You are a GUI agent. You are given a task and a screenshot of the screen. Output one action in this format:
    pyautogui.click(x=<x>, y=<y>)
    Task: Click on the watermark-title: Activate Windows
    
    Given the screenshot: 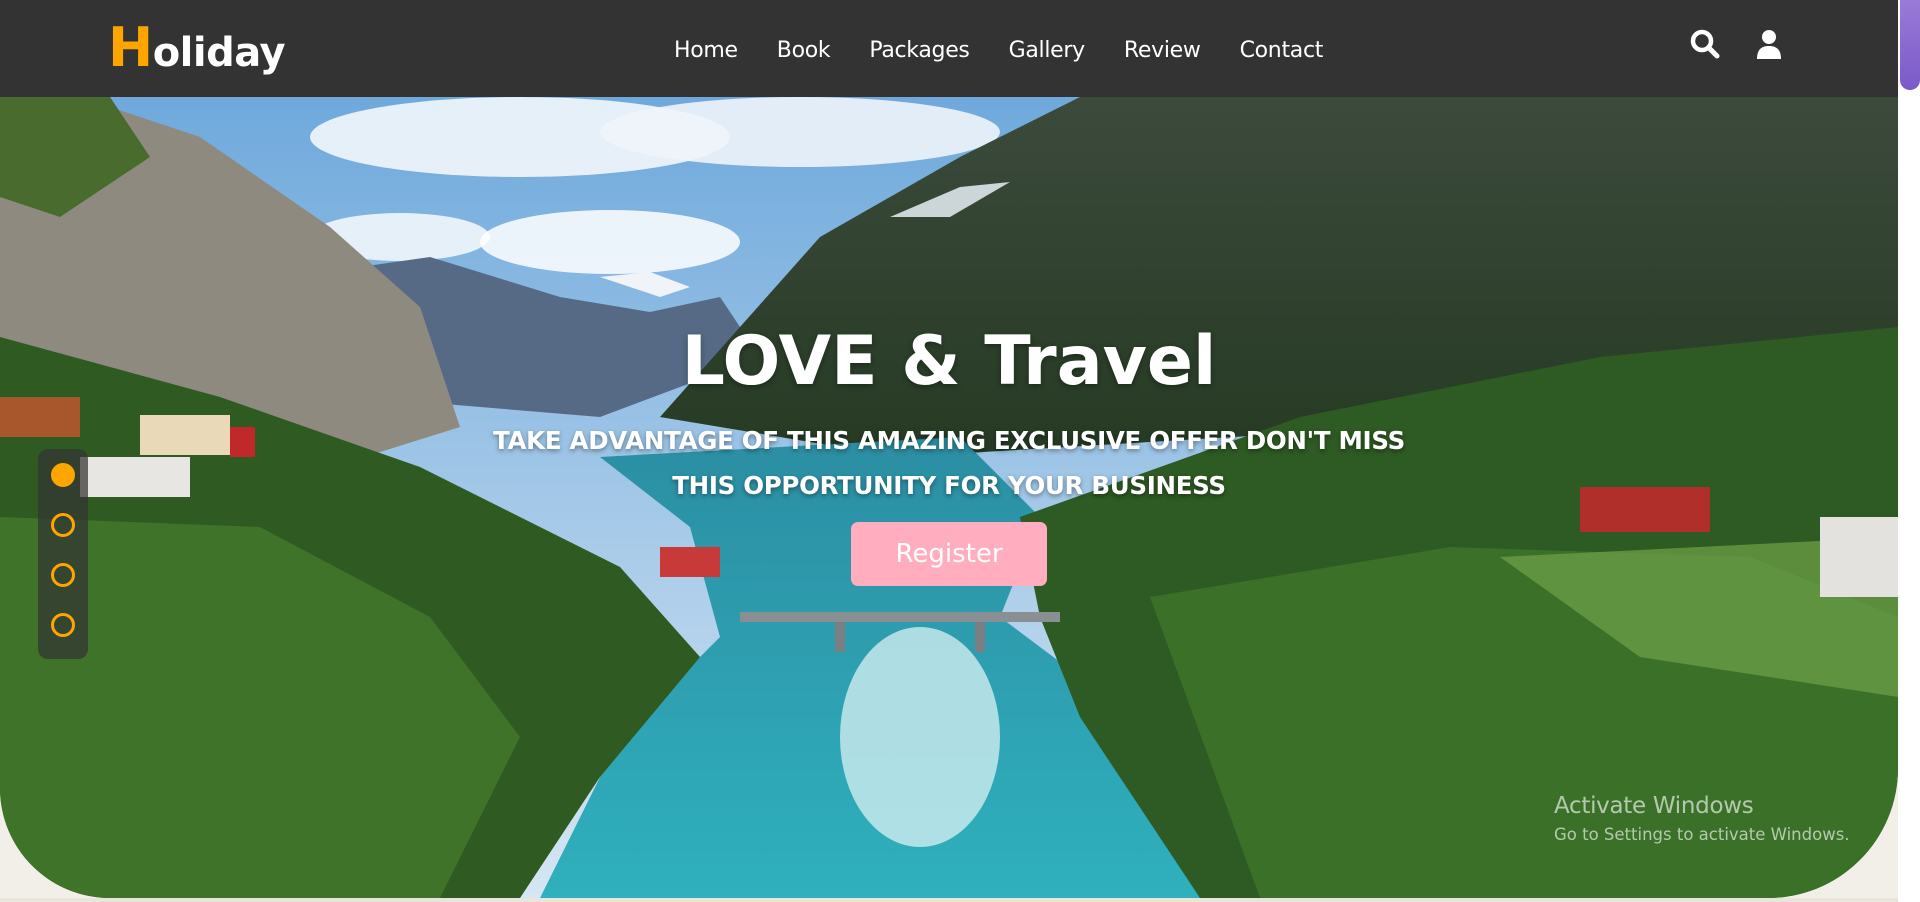 What is the action you would take?
    pyautogui.click(x=1654, y=806)
    